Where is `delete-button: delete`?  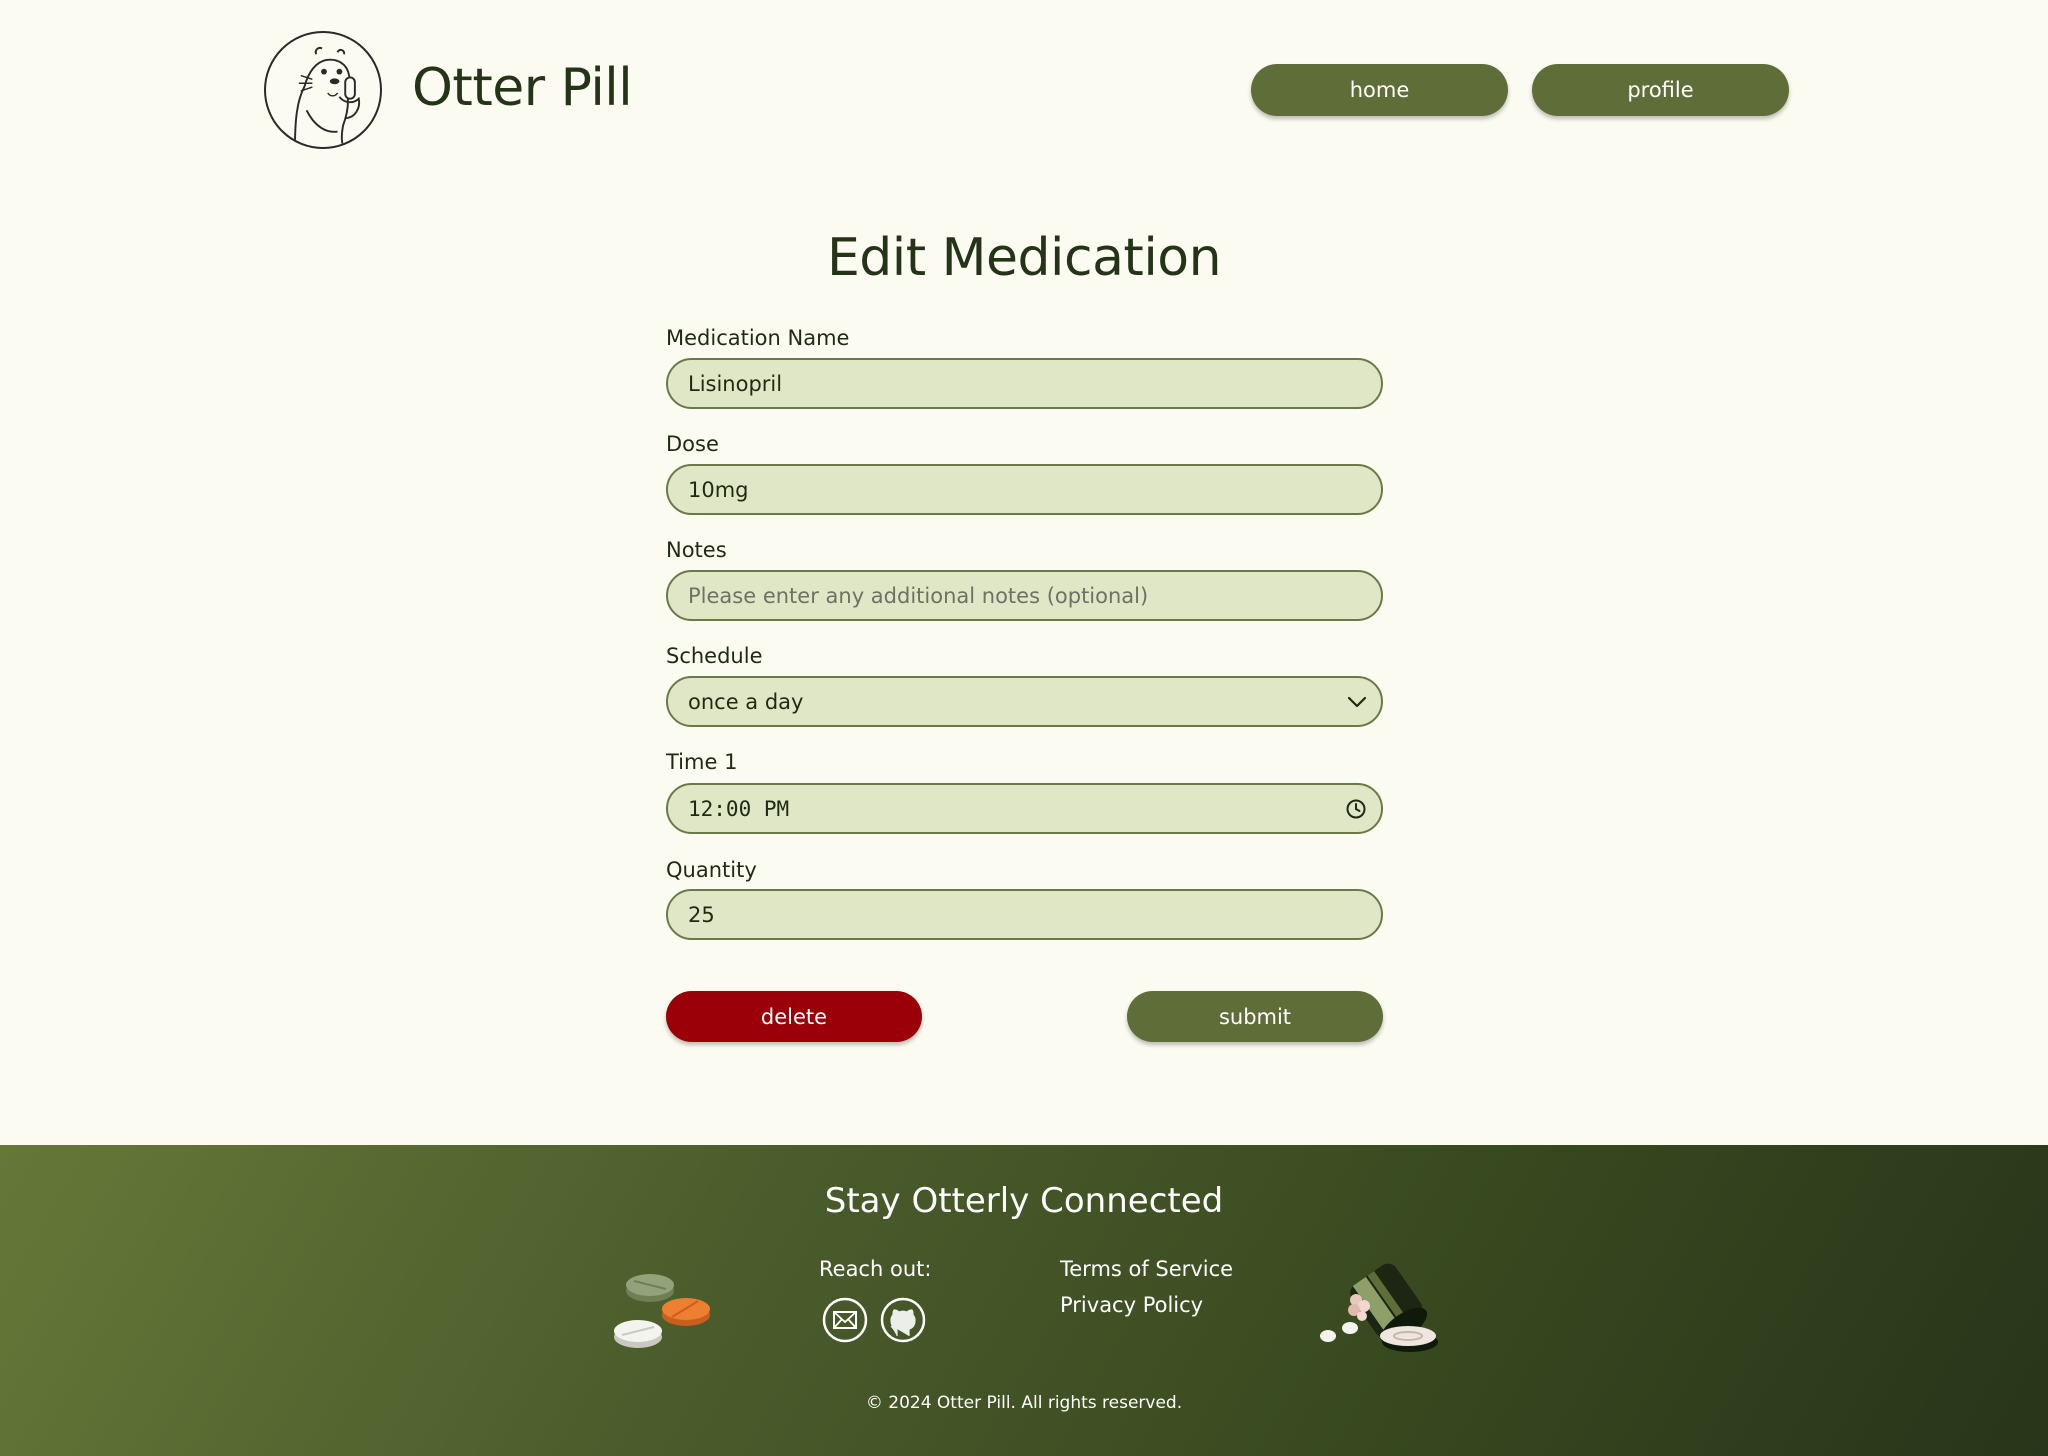
delete-button: delete is located at coordinates (794, 1016).